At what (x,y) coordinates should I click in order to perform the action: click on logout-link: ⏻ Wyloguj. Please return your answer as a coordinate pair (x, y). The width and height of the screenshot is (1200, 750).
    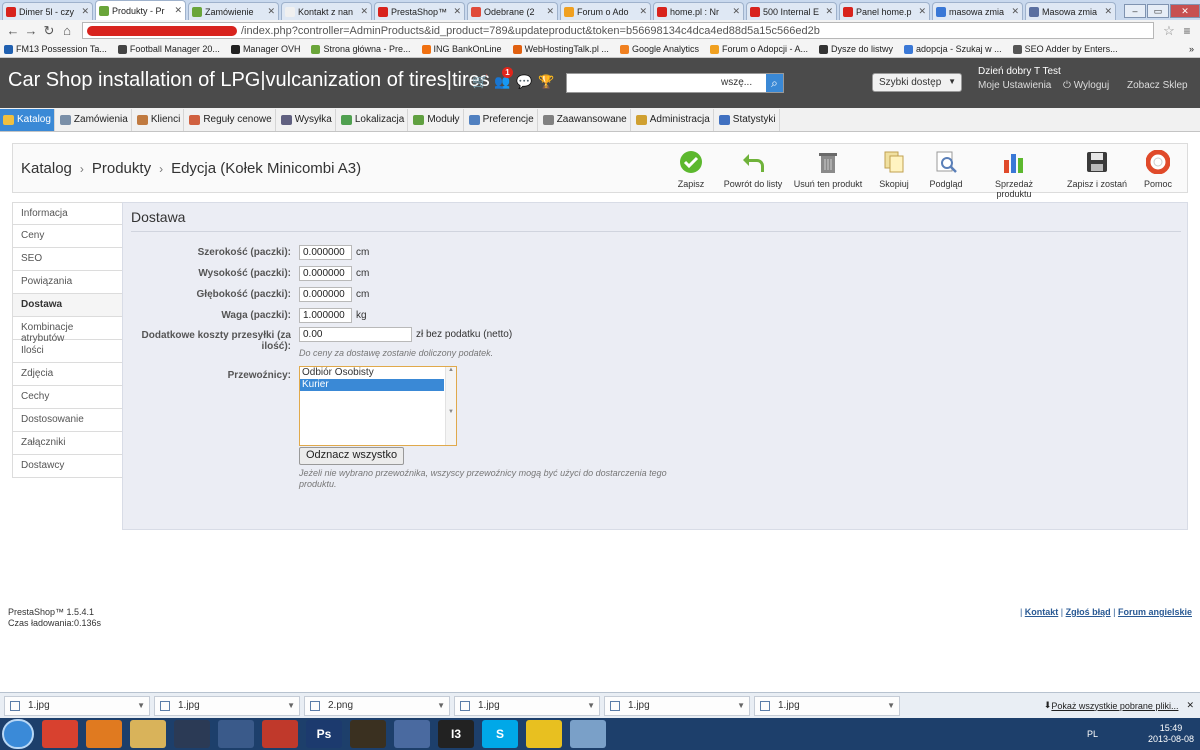
    Looking at the image, I should click on (1086, 85).